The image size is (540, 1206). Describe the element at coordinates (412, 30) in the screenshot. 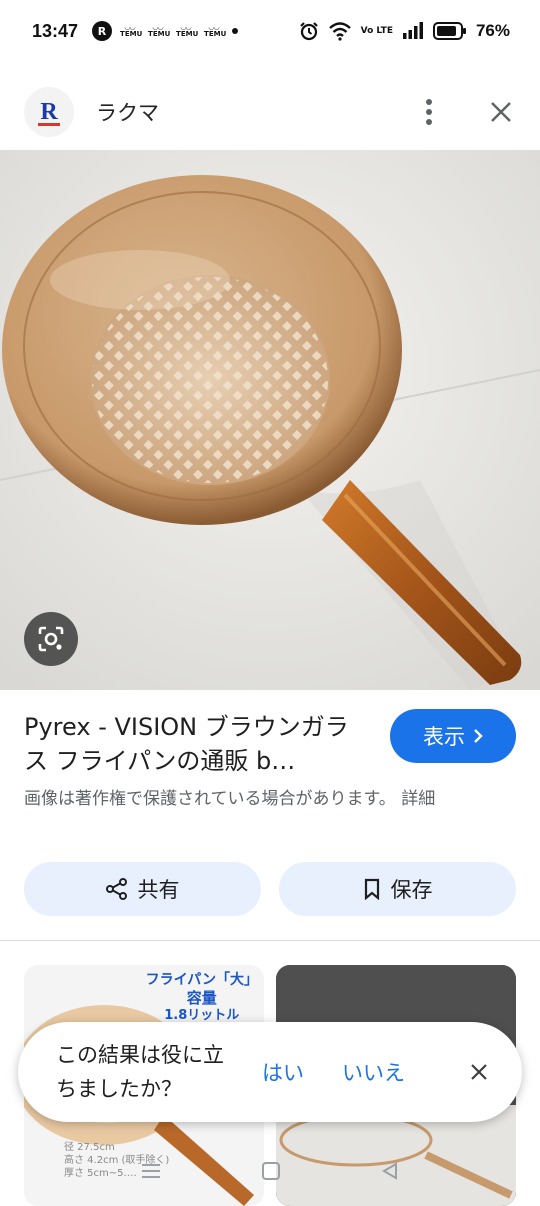

I see `signal-icon` at that location.